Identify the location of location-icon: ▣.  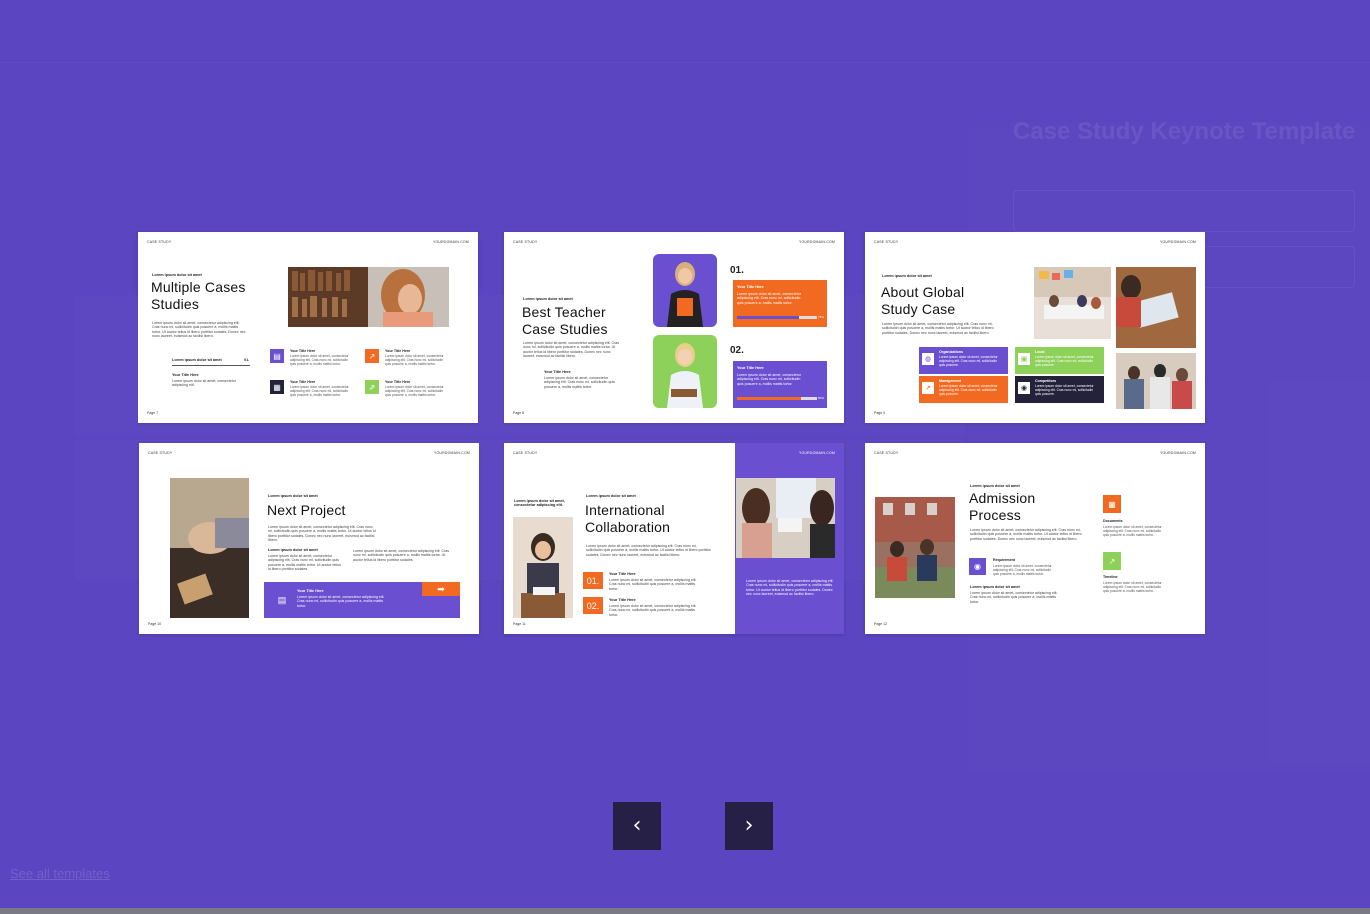
(1024, 359).